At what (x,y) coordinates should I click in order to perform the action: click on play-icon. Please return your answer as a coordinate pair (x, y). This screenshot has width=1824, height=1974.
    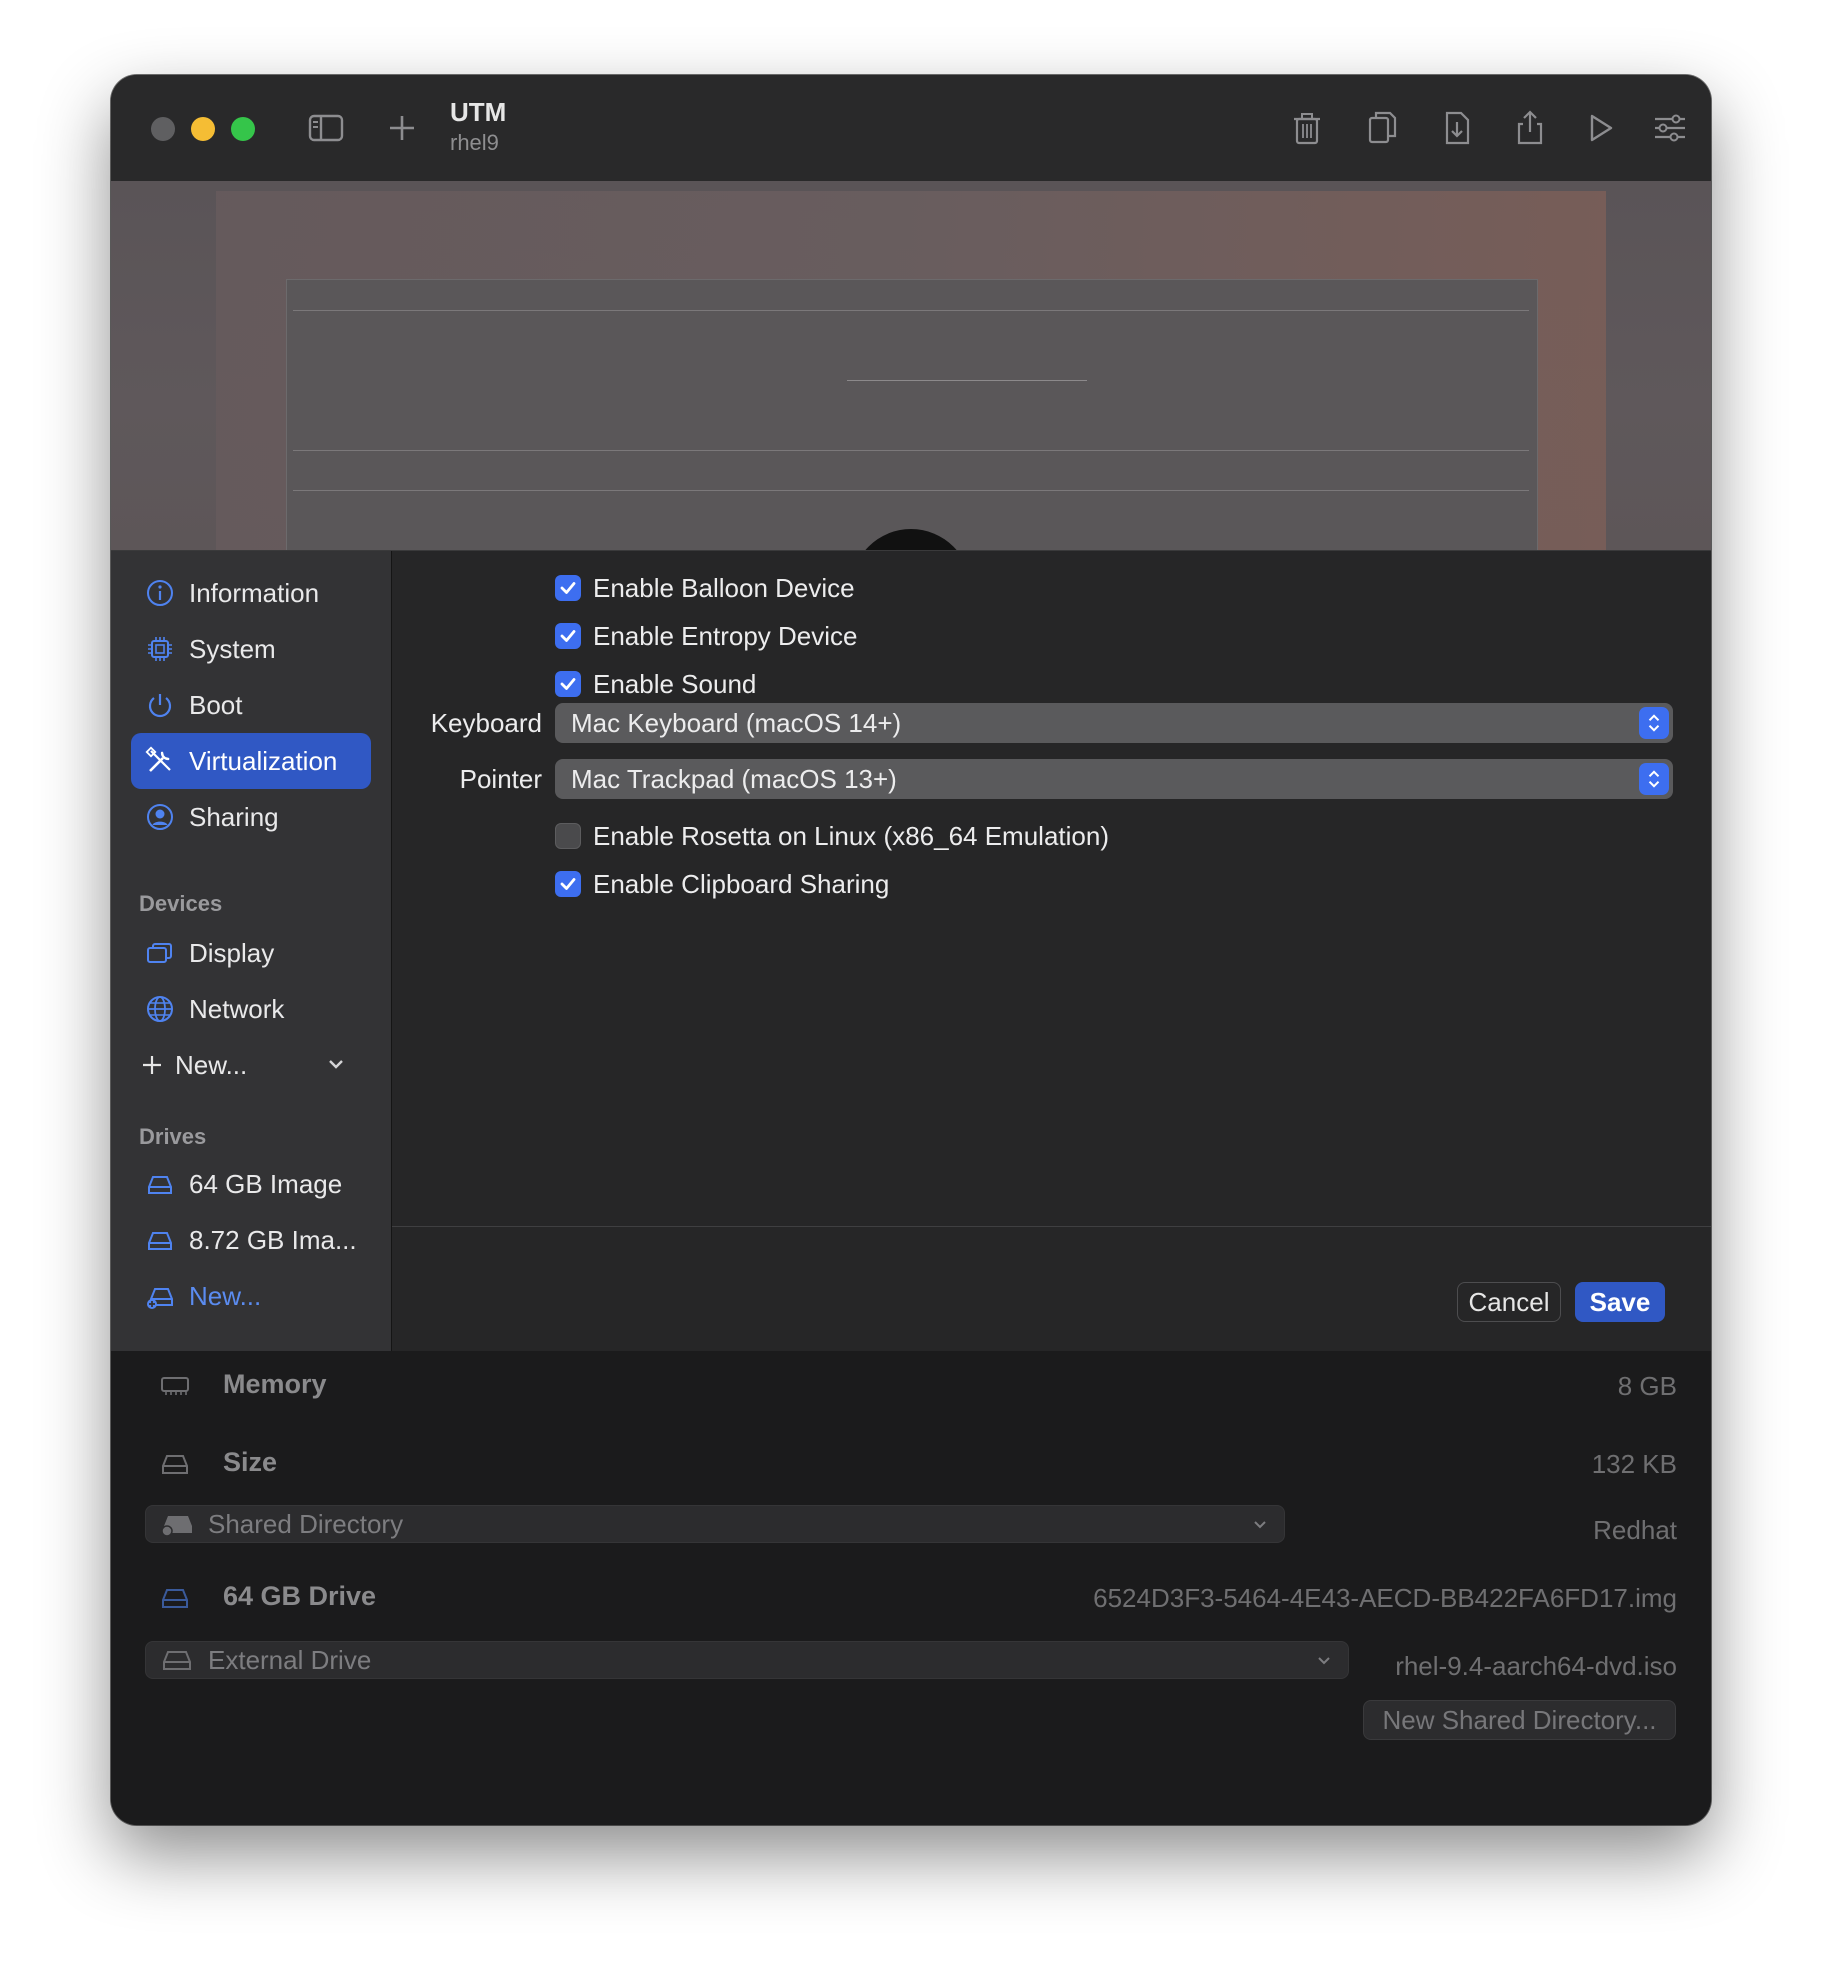
    Looking at the image, I should click on (1600, 128).